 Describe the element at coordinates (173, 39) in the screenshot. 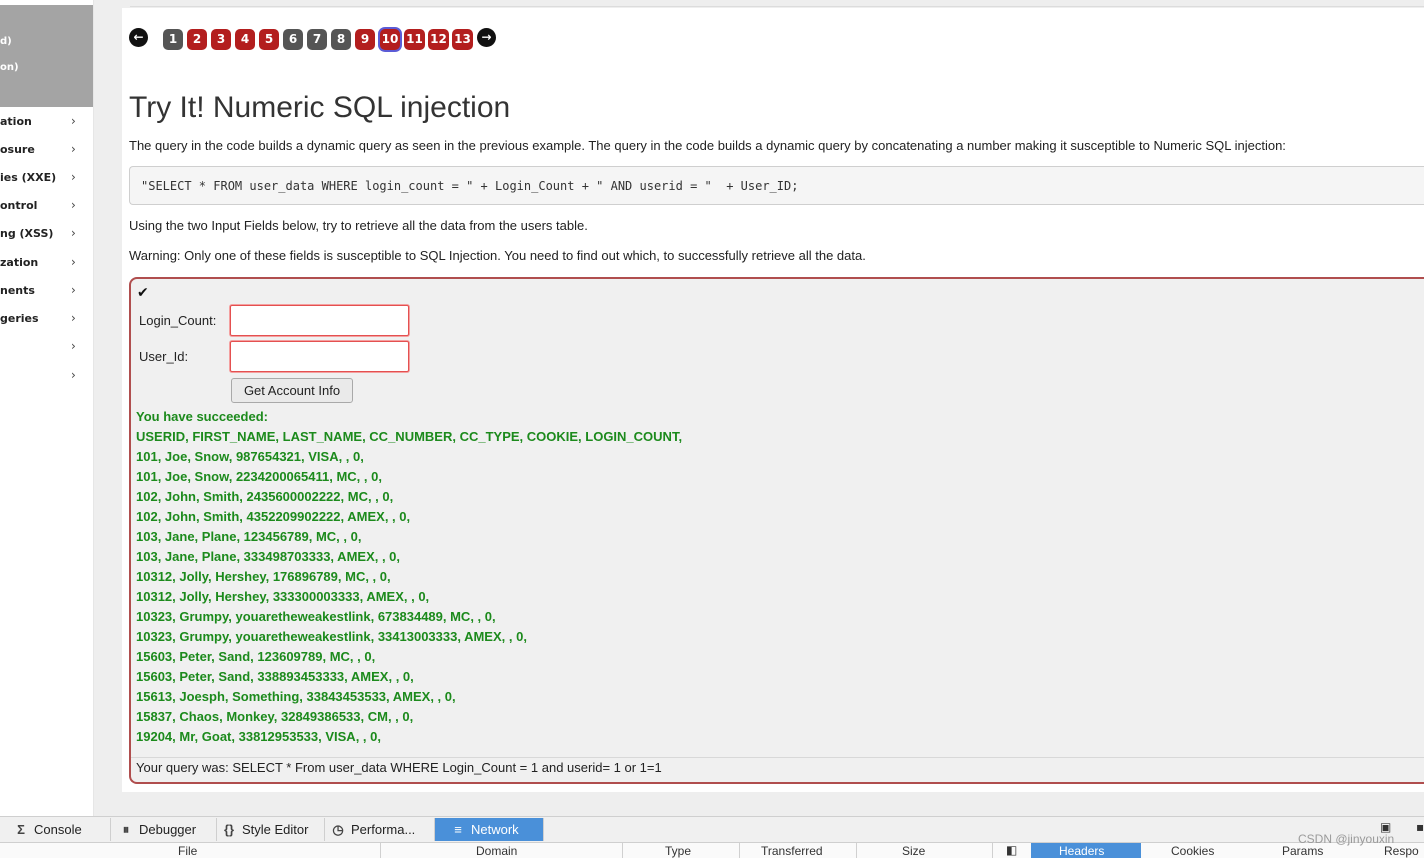

I see `page-button-1: 1` at that location.